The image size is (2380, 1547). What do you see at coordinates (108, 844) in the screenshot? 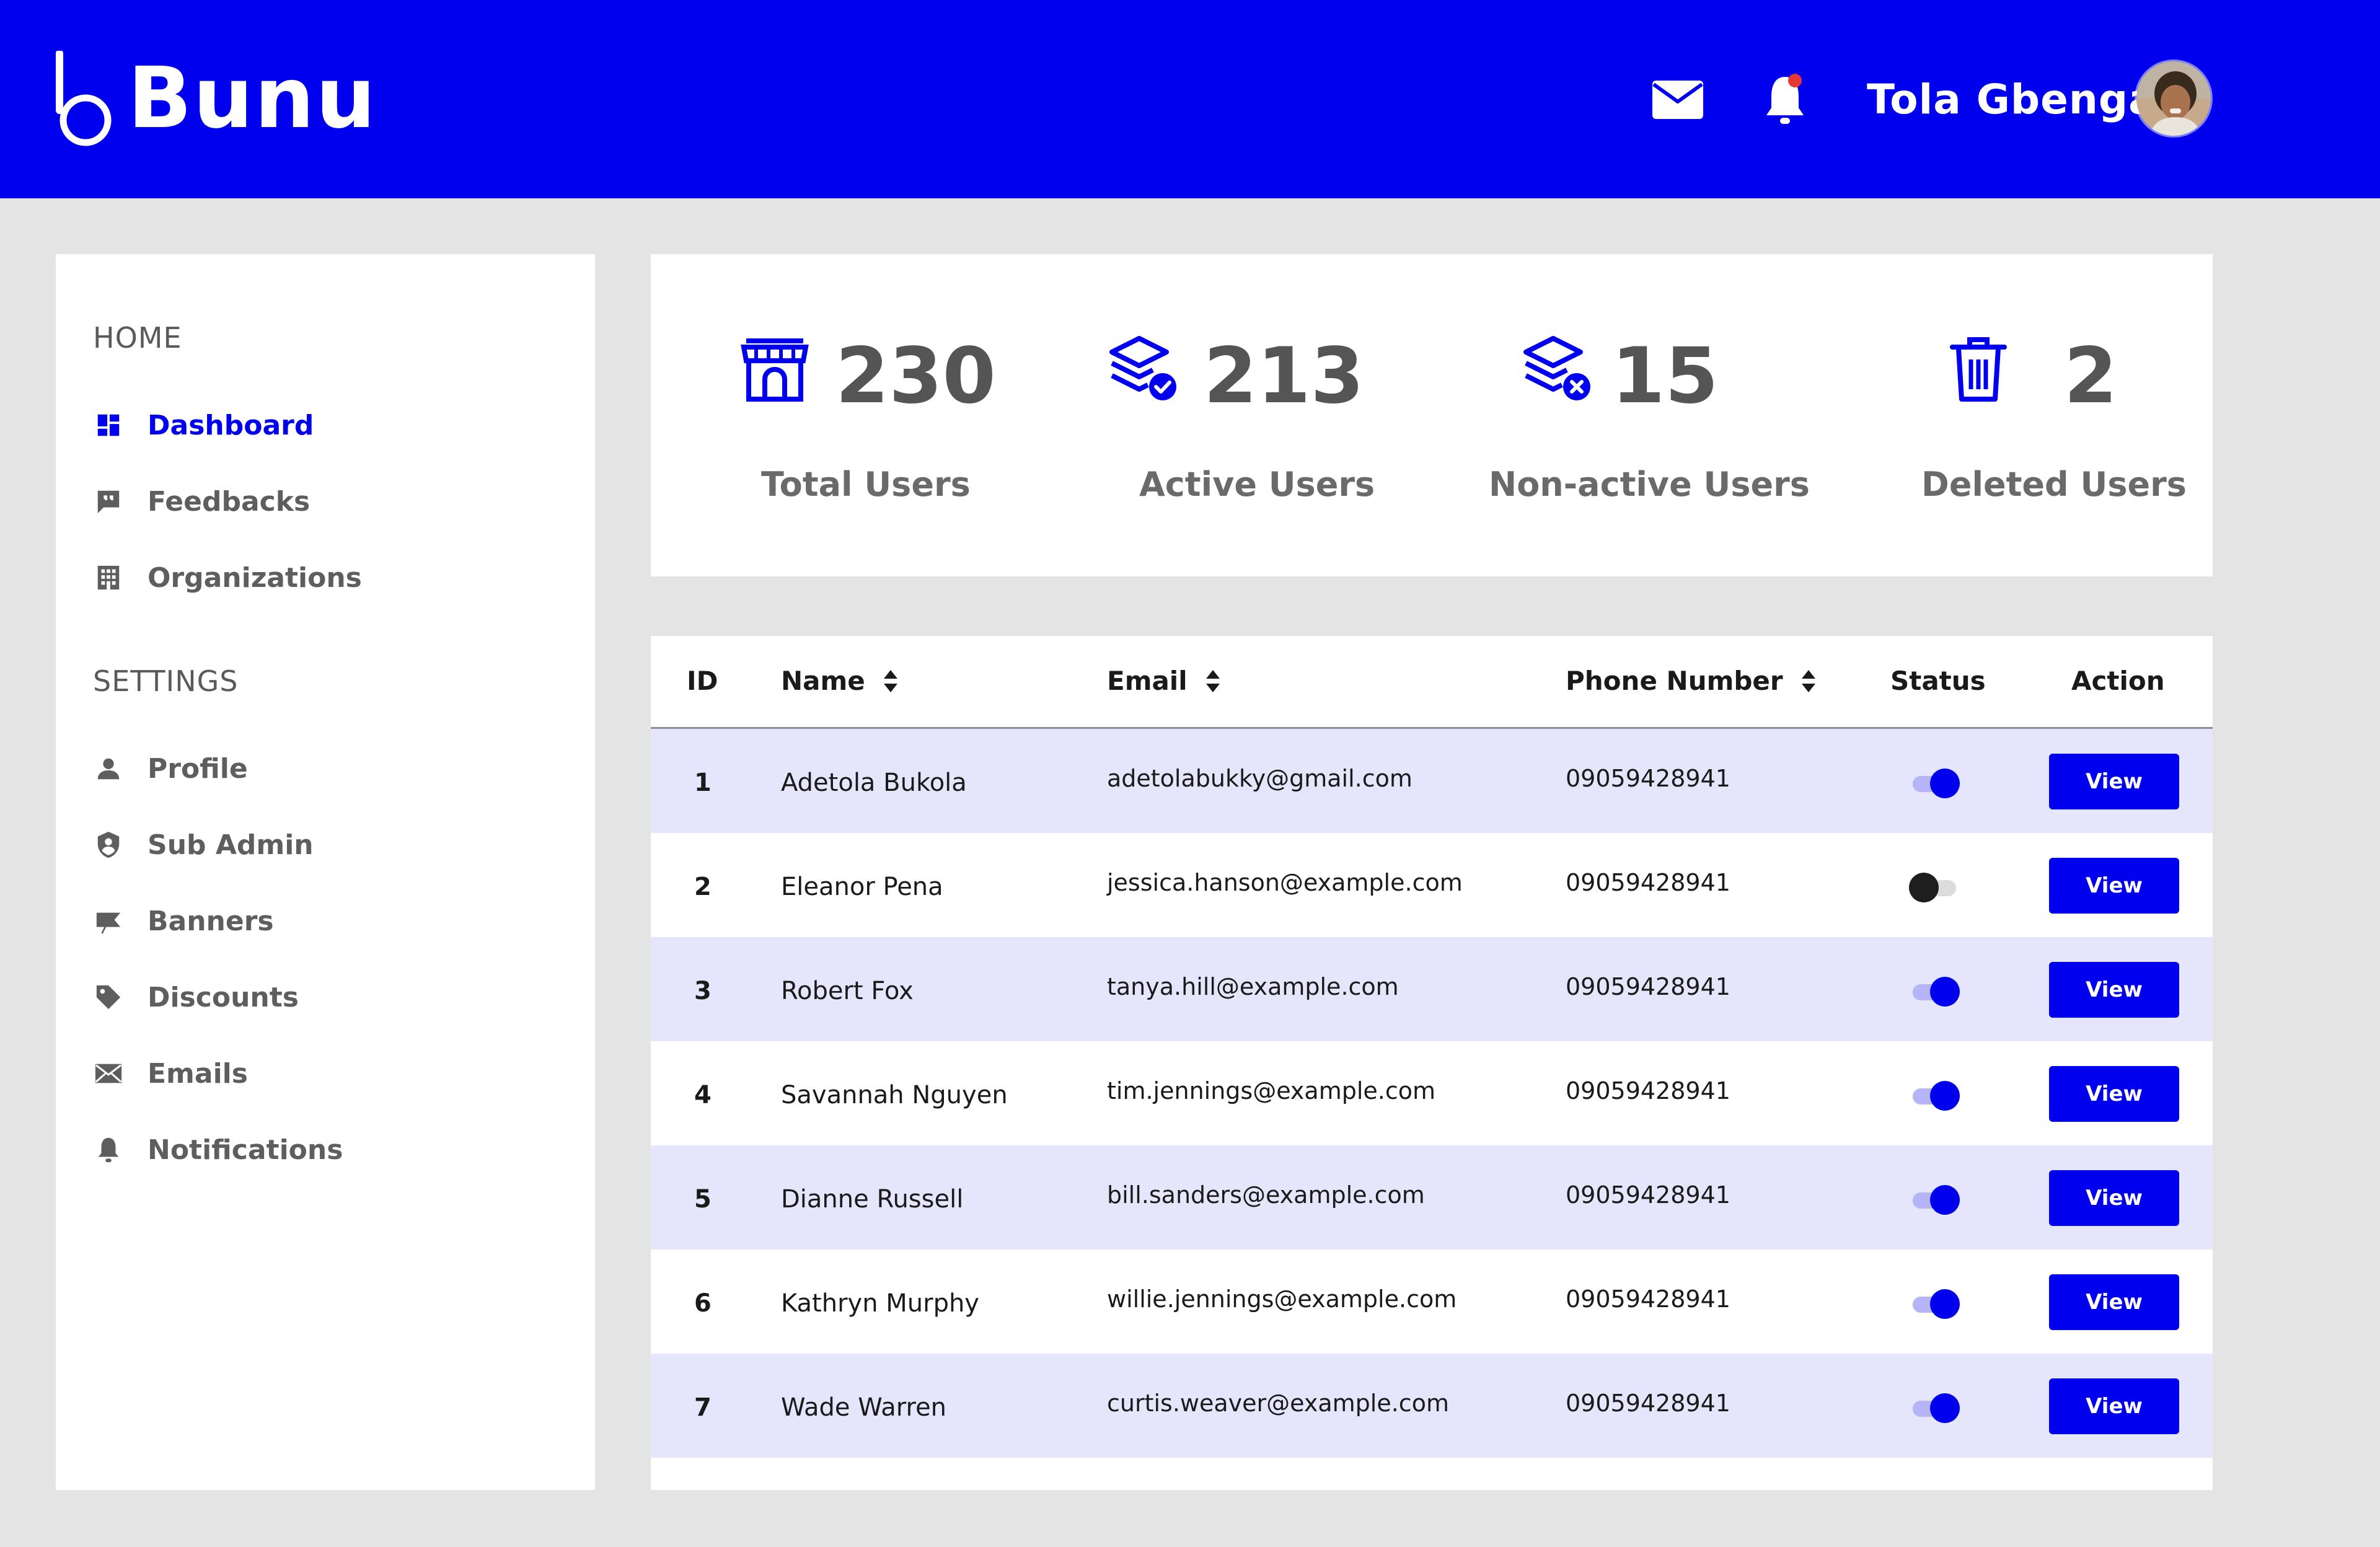
I see `shield-user-icon` at bounding box center [108, 844].